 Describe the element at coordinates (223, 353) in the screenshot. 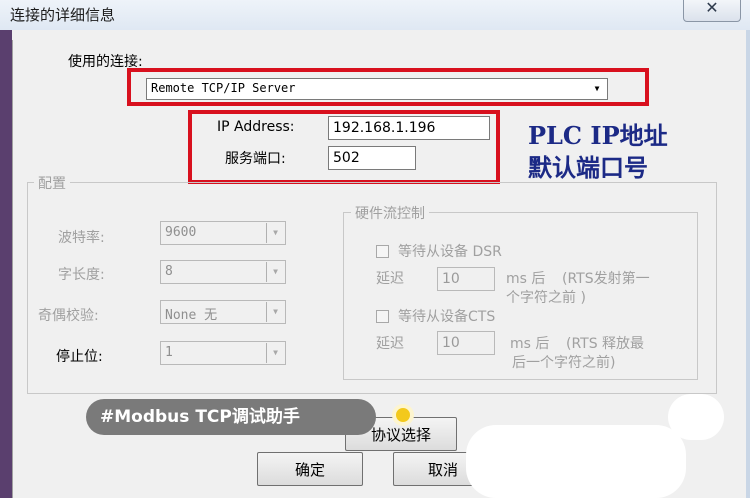

I see `stop-bits-select: 1 ▼` at that location.